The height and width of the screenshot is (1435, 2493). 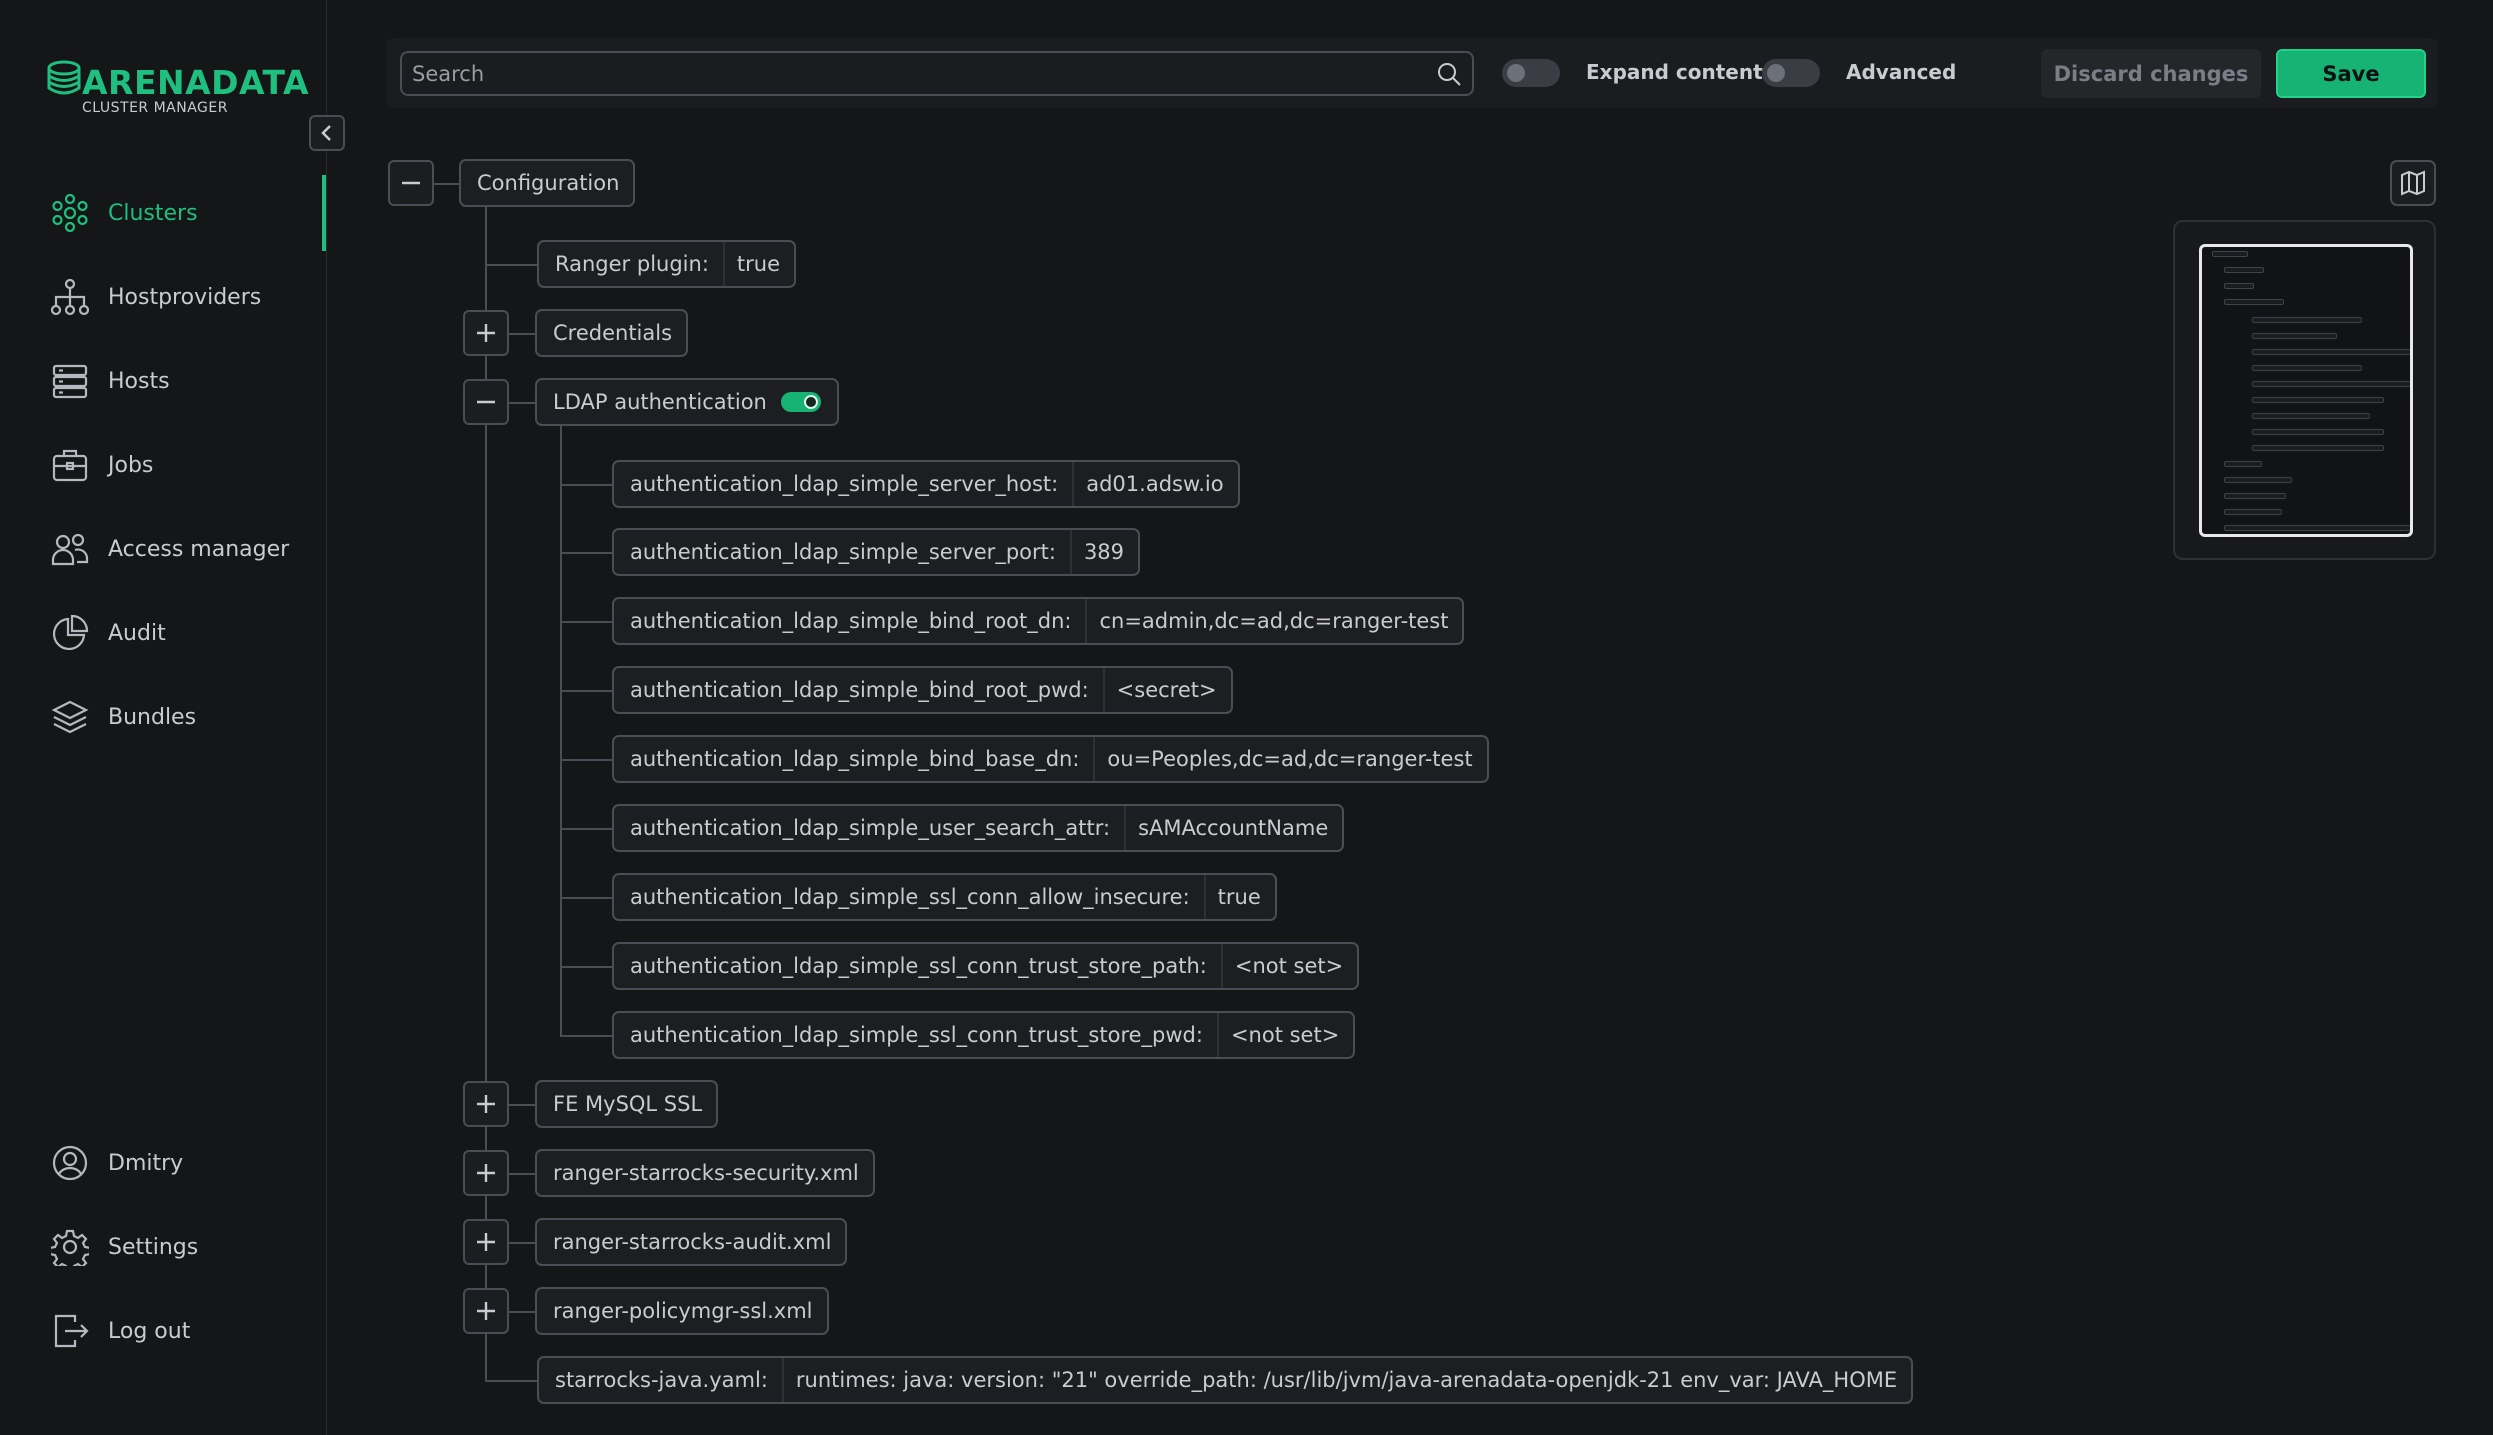 What do you see at coordinates (101, 465) in the screenshot?
I see `nav-item-jobs: Jobs` at bounding box center [101, 465].